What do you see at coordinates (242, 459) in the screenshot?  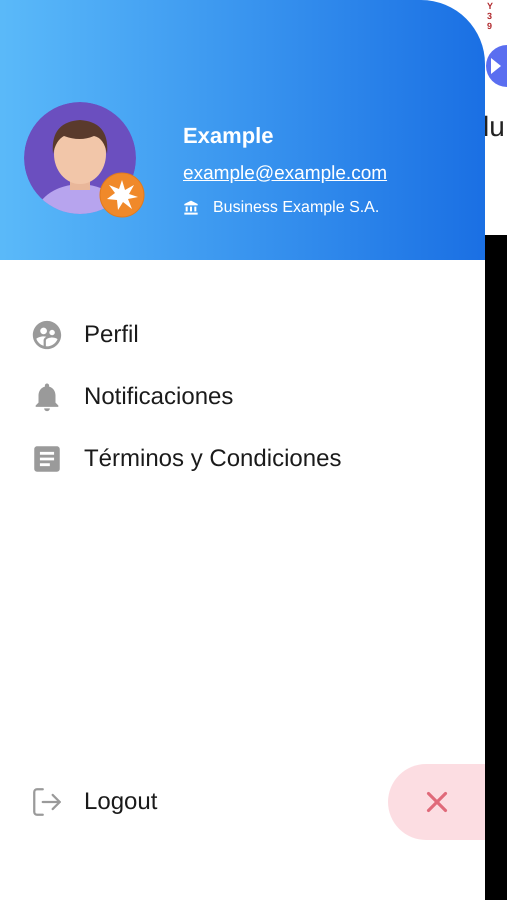 I see `menu-item: Términos y Condiciones` at bounding box center [242, 459].